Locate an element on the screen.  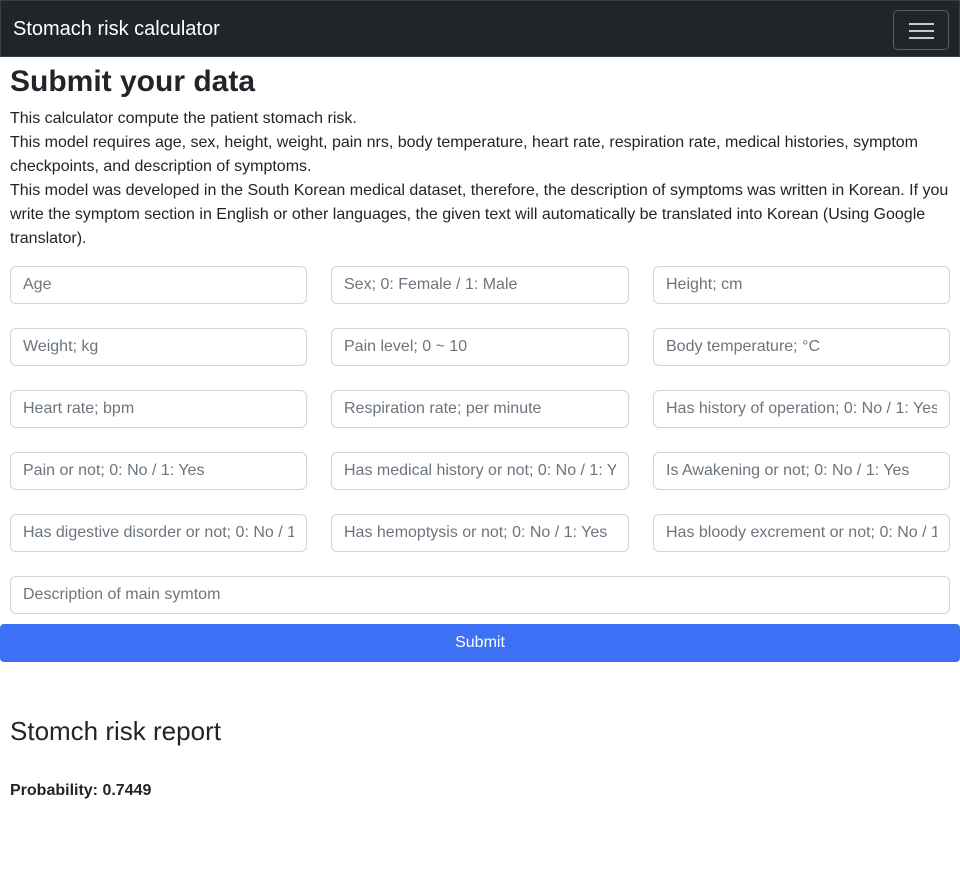
age-input is located at coordinates (158, 285).